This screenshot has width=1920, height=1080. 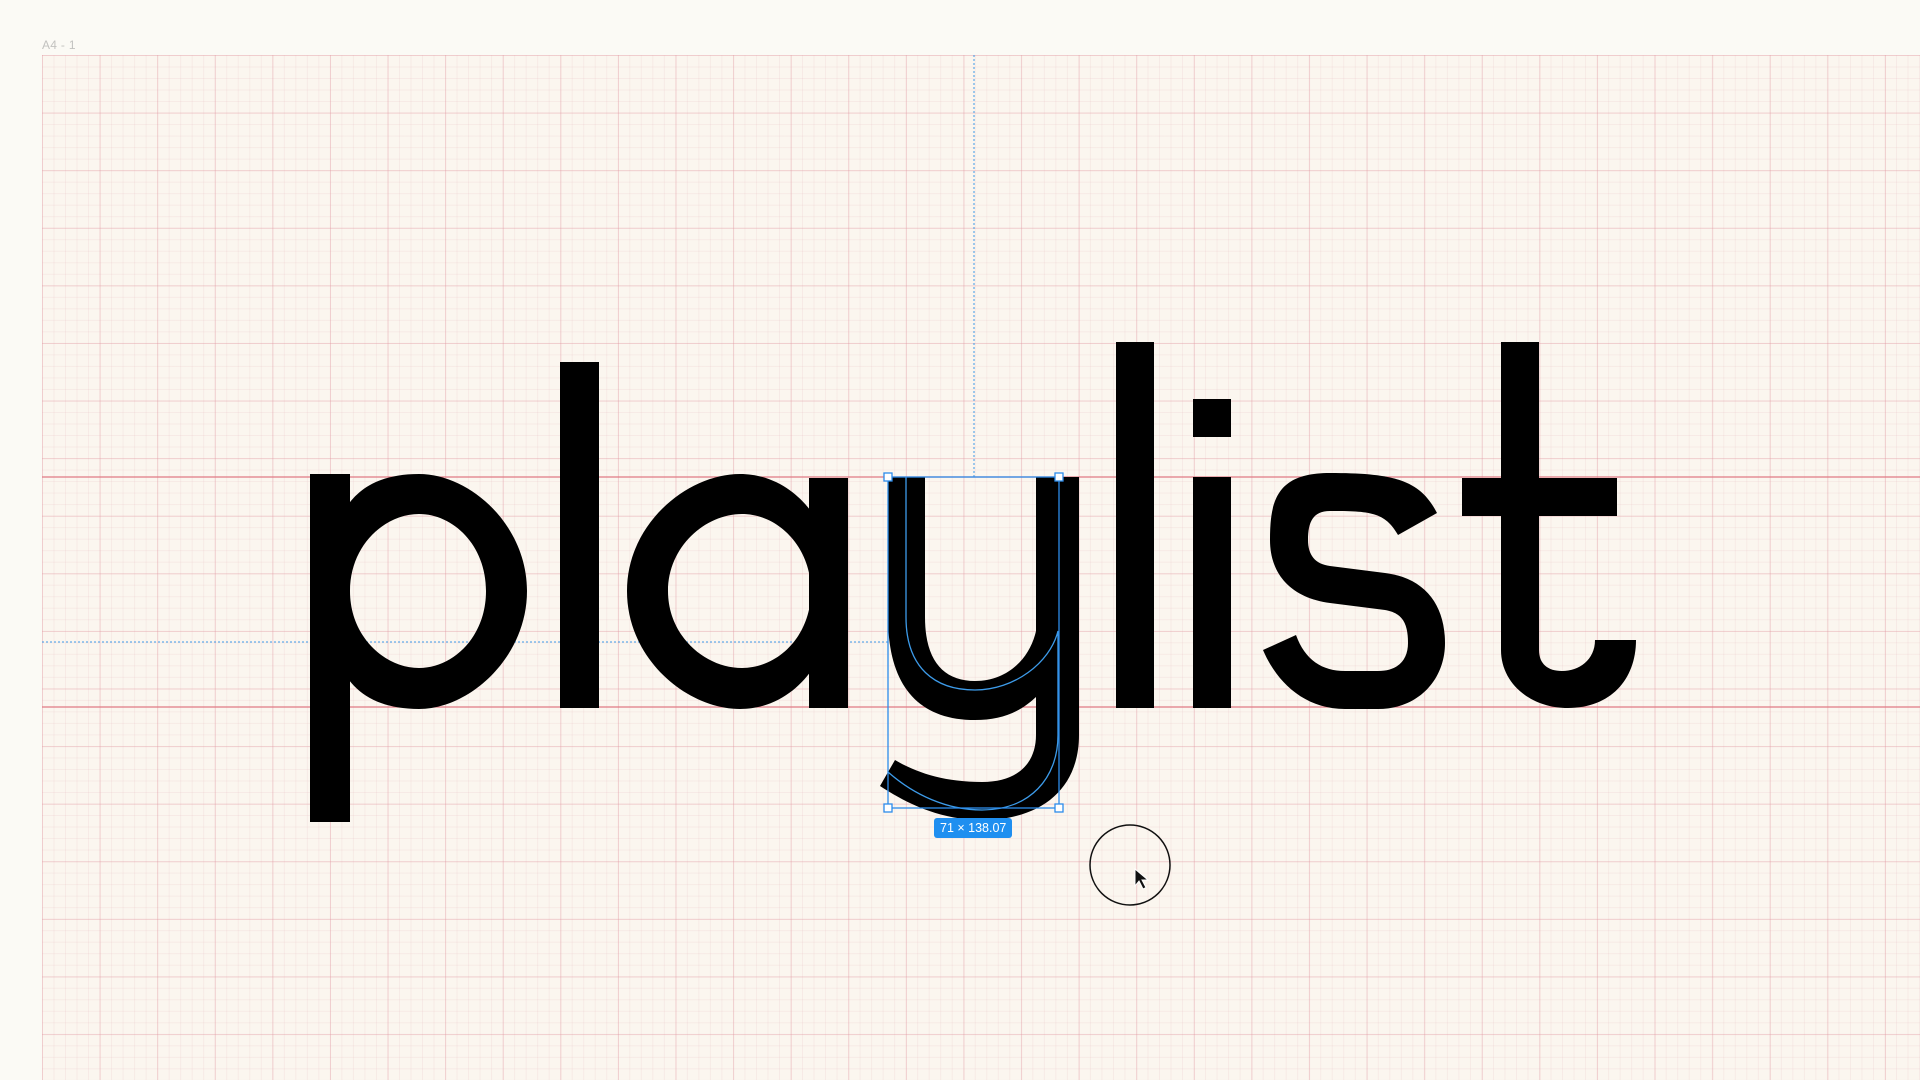 What do you see at coordinates (1135, 525) in the screenshot?
I see `glyph-l-second` at bounding box center [1135, 525].